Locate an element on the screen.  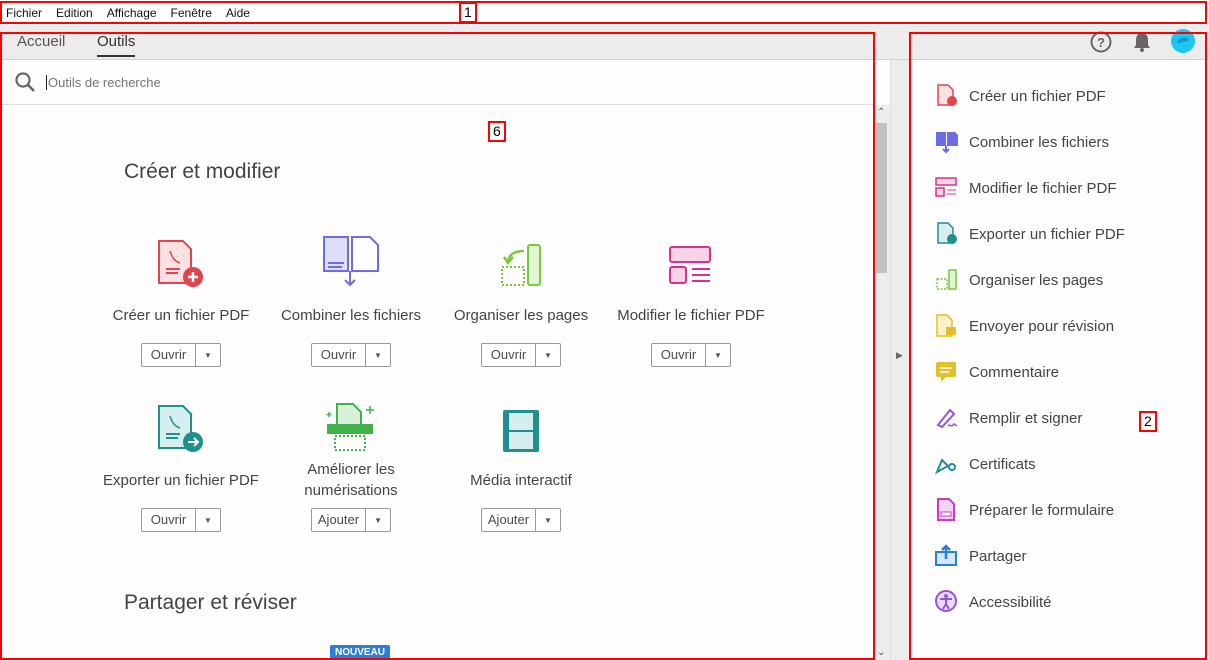
tool-enhance-scans: Améliorer les numérisations Ajouter ▼ is located at coordinates (351, 465).